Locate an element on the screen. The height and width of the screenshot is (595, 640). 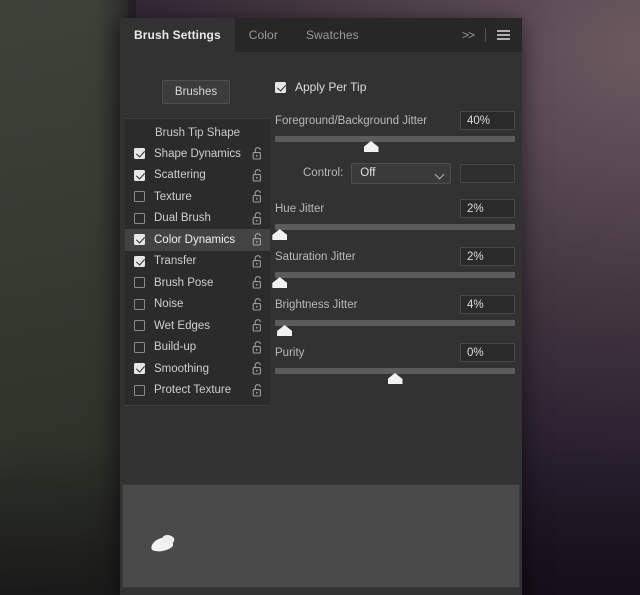
apply-per-tip-row: Apply Per Tip is located at coordinates (395, 87).